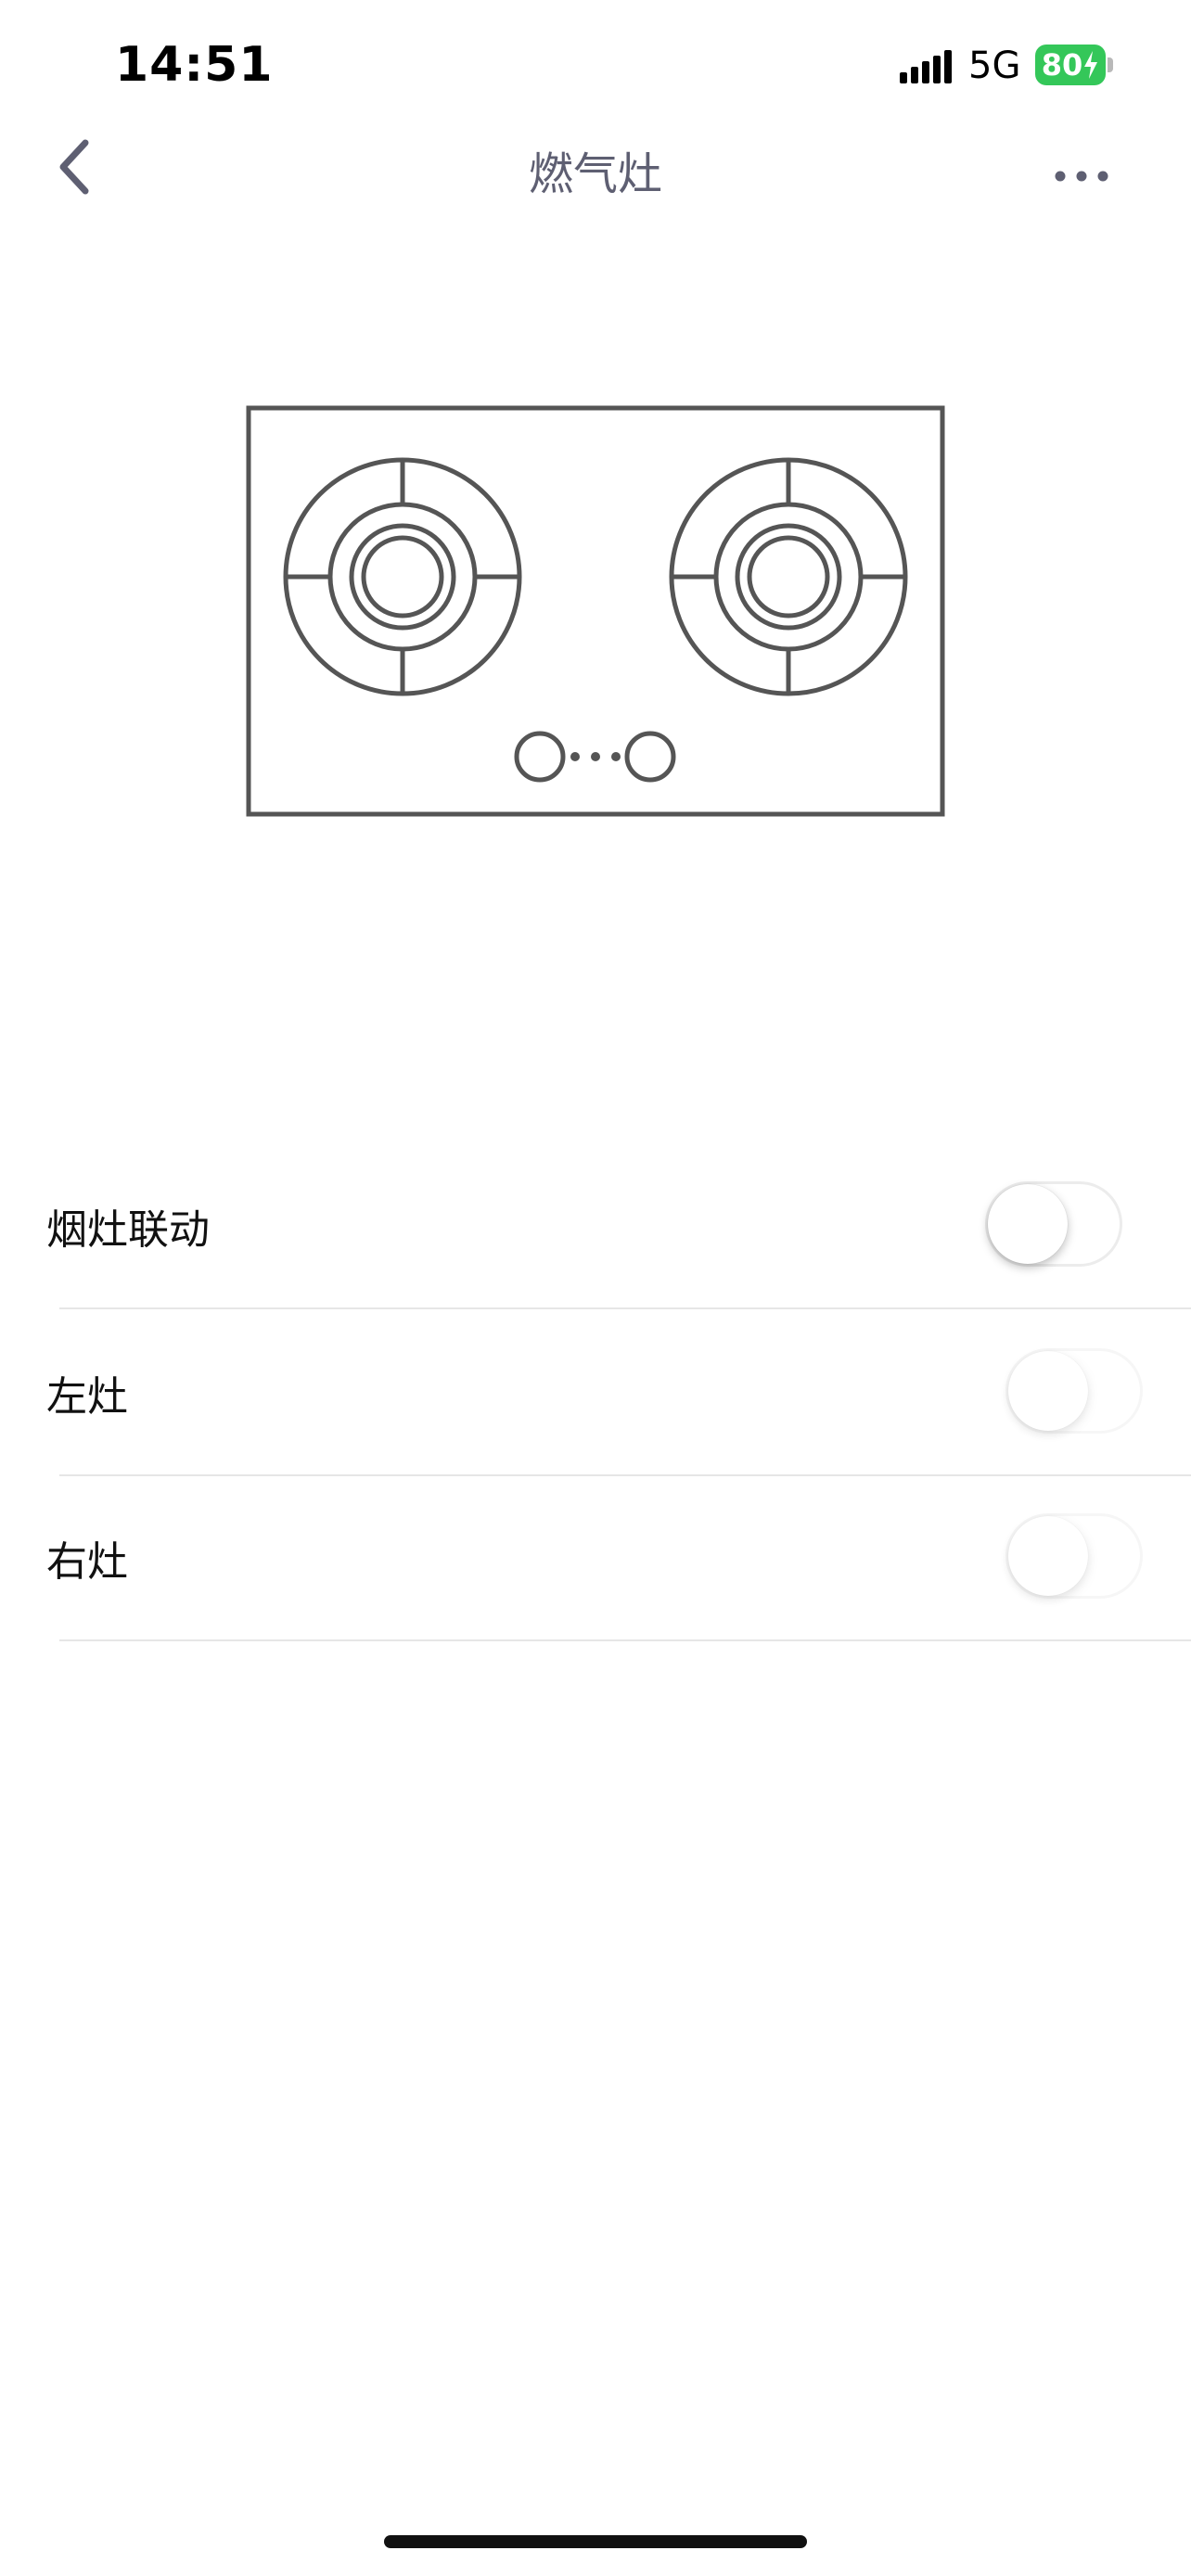 Image resolution: width=1191 pixels, height=2576 pixels. What do you see at coordinates (595, 2541) in the screenshot?
I see `home-indicator` at bounding box center [595, 2541].